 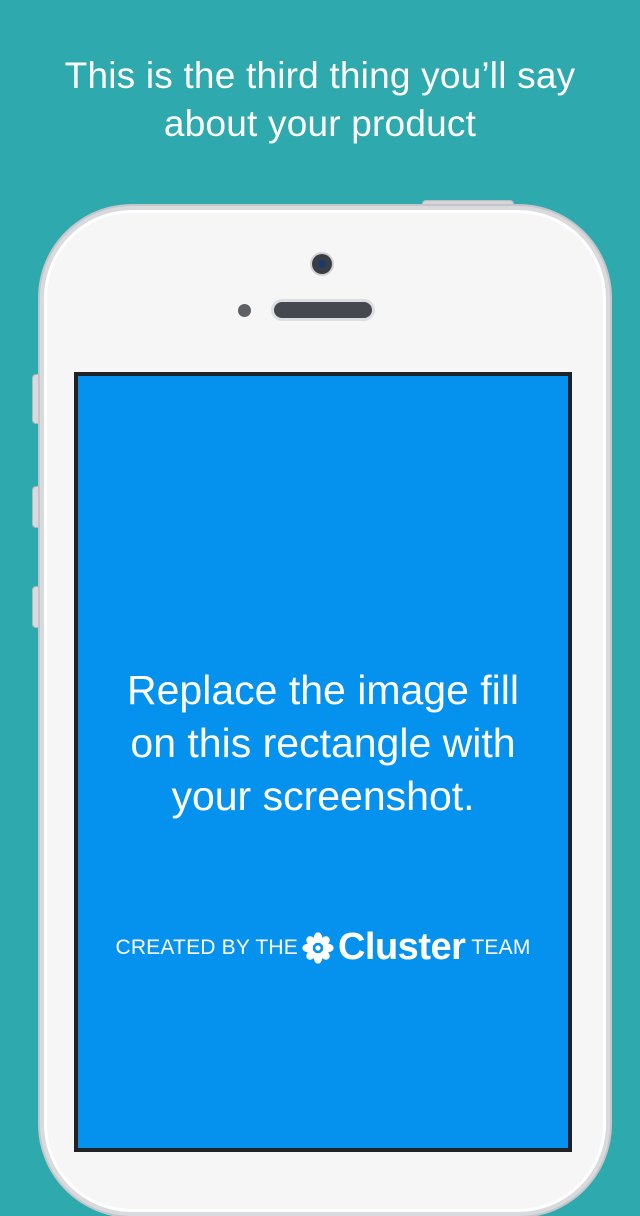 What do you see at coordinates (322, 264) in the screenshot?
I see `camera-icon` at bounding box center [322, 264].